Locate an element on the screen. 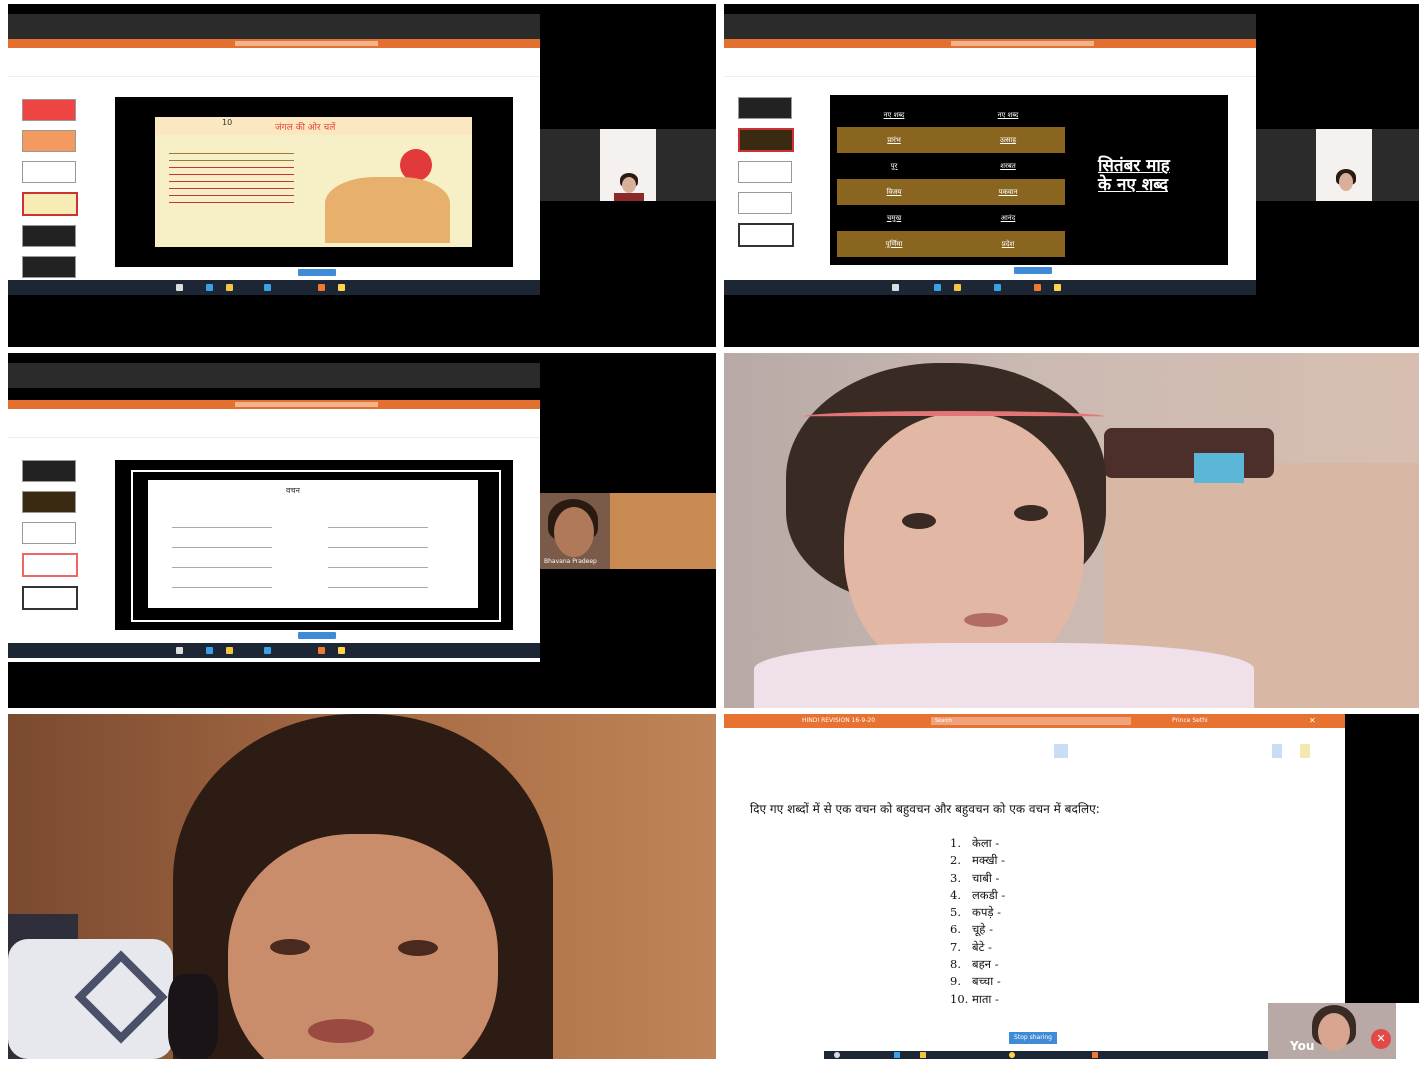 The width and height of the screenshot is (1419, 1068). user-name: Prince Sethi is located at coordinates (1190, 720).